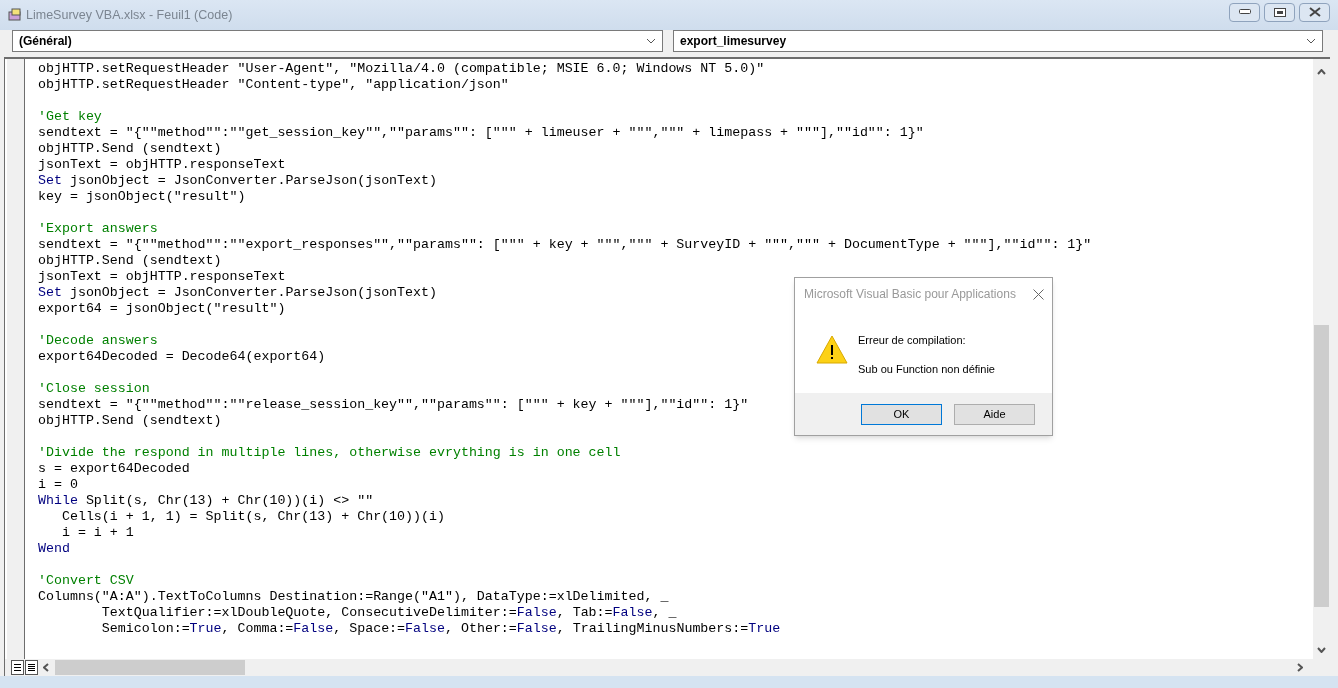 Image resolution: width=1338 pixels, height=688 pixels. I want to click on code-line: Cells(i + 1, 1) = Split(s, Chr(13) + Chr(10))(i), so click(252, 517).